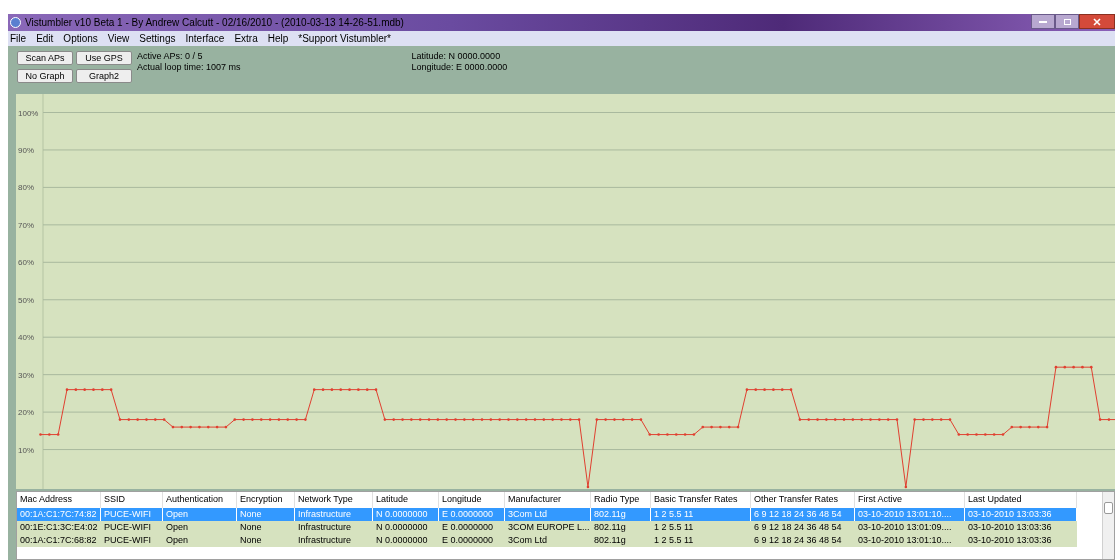  What do you see at coordinates (59, 527) in the screenshot?
I see `table-cell-text: 00:1E:C1:3C:E4:02` at bounding box center [59, 527].